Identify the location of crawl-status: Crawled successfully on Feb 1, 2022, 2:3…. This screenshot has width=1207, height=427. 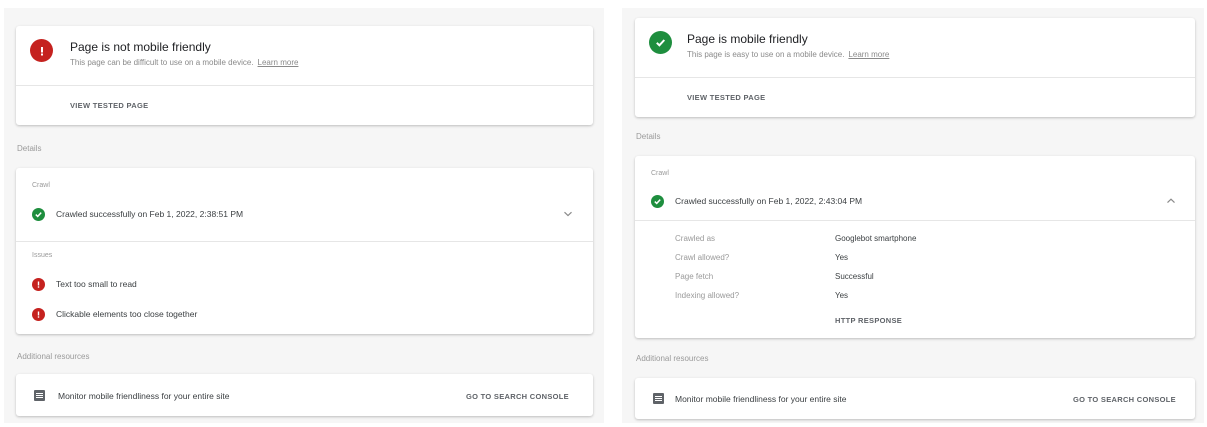
(149, 214).